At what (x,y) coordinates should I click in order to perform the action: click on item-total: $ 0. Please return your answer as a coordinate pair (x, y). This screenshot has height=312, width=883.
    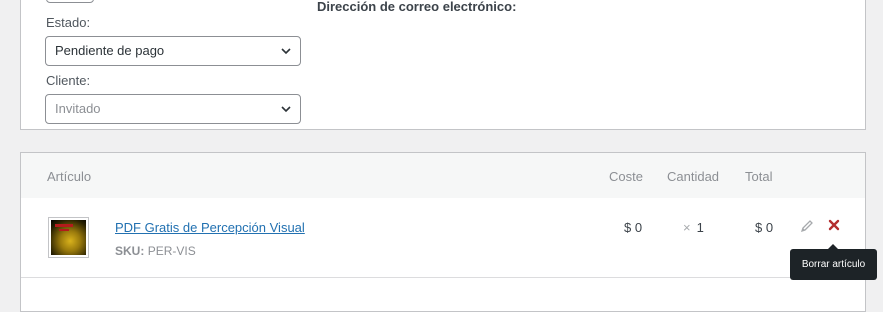
    Looking at the image, I should click on (764, 227).